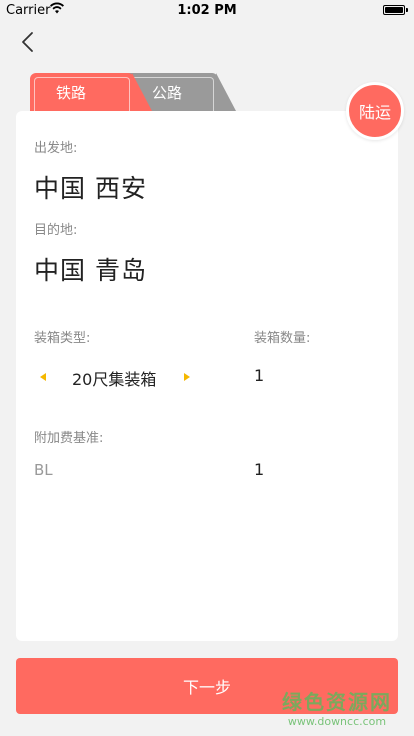  Describe the element at coordinates (187, 377) in the screenshot. I see `container-type-next-arrow-icon` at that location.